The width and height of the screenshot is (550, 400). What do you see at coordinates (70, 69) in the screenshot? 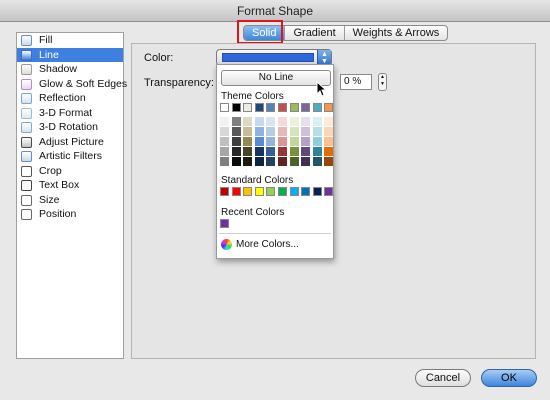
I see `sidebar-item-shadow: Shadow` at bounding box center [70, 69].